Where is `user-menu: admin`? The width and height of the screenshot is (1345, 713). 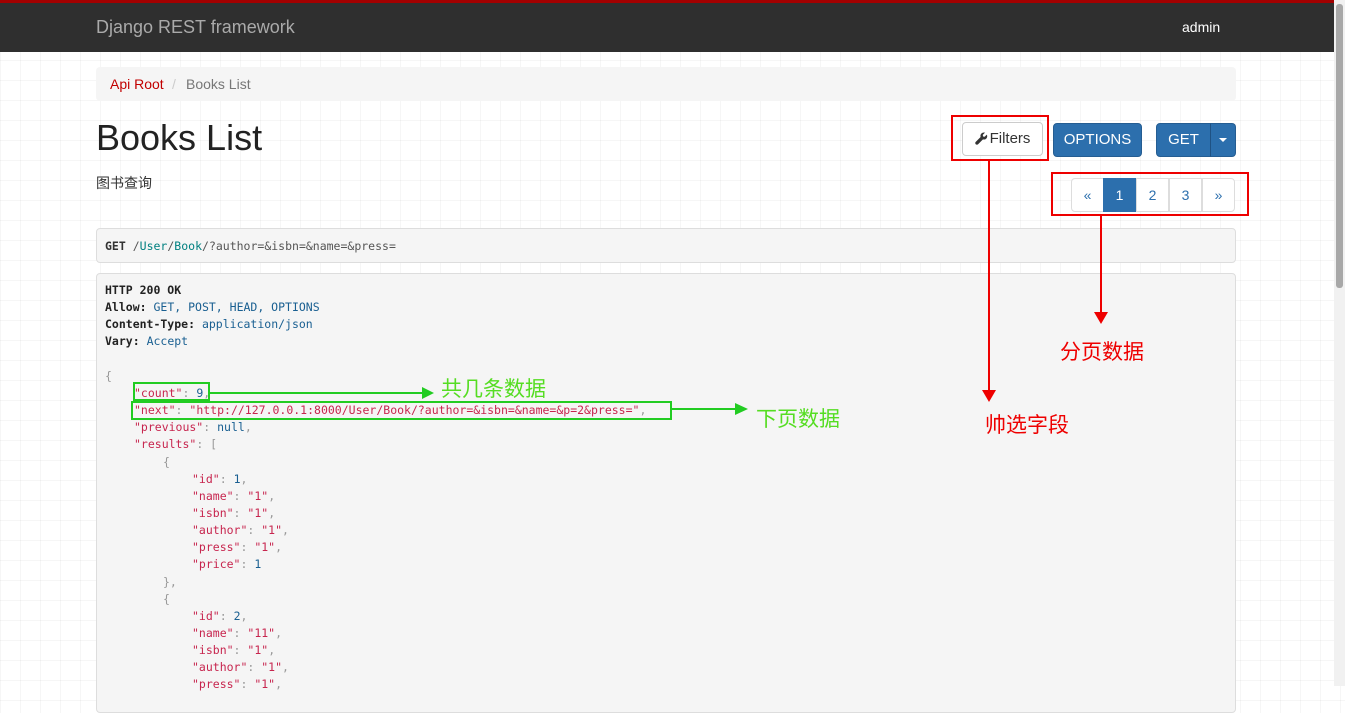
user-menu: admin is located at coordinates (1201, 27).